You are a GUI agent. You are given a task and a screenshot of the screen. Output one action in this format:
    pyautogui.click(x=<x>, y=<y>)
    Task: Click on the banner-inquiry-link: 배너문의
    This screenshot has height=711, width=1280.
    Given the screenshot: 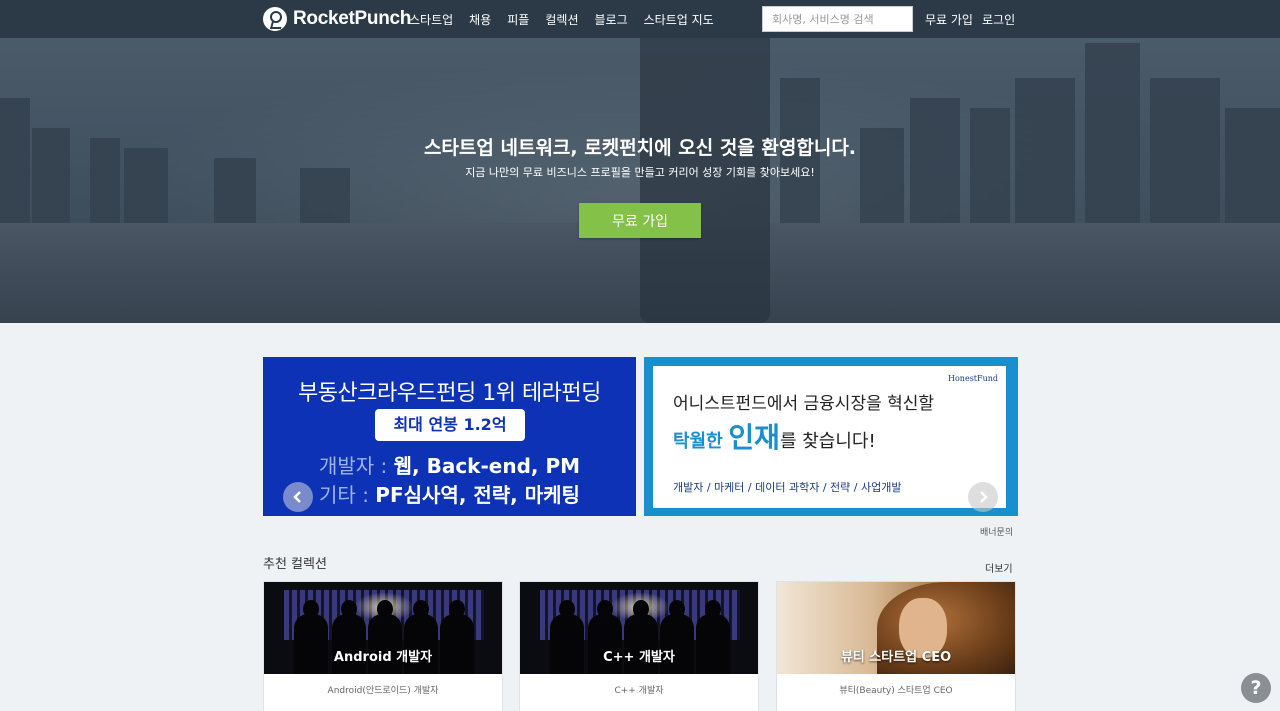 What is the action you would take?
    pyautogui.click(x=996, y=531)
    